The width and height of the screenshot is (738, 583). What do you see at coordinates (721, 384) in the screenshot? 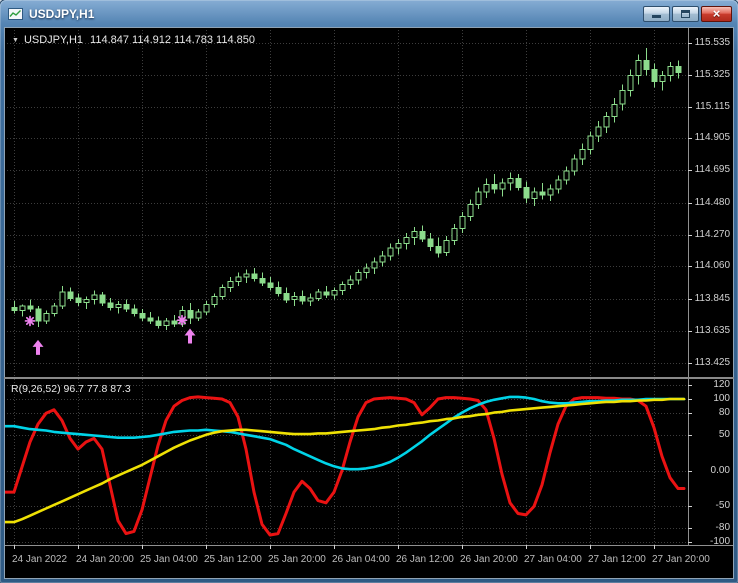
I see `indicator-axis-label: 120` at bounding box center [721, 384].